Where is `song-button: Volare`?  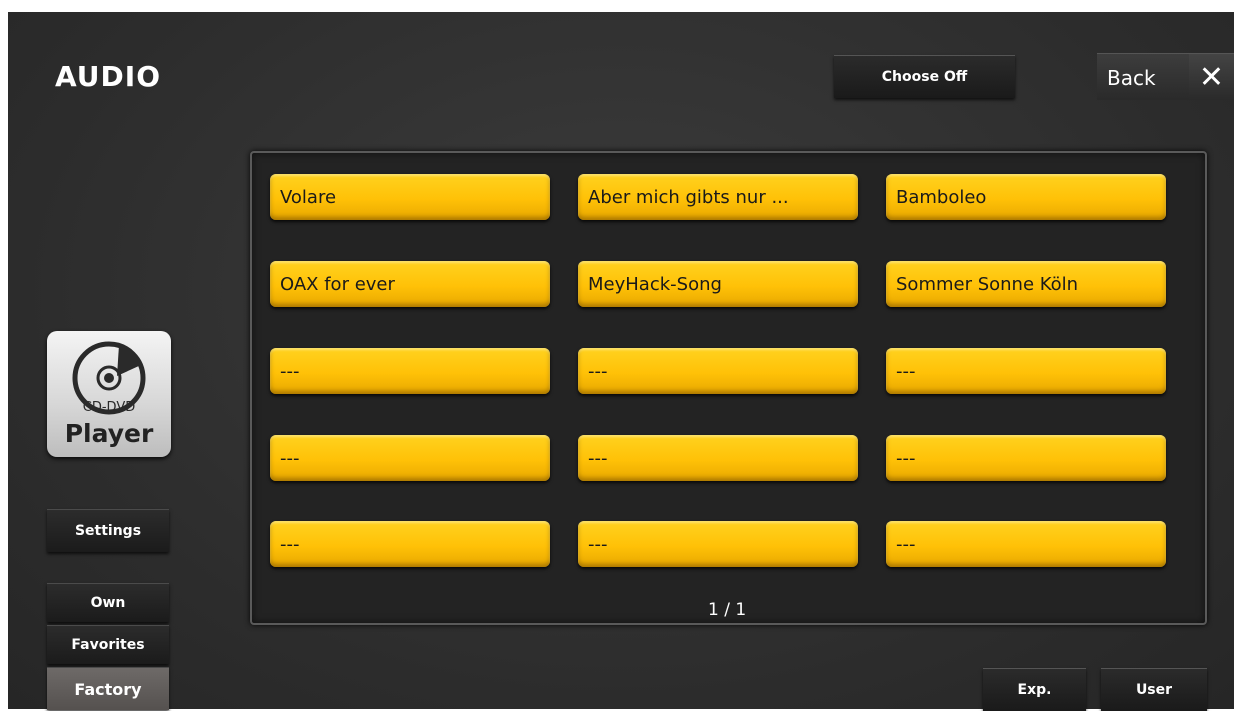 song-button: Volare is located at coordinates (410, 197).